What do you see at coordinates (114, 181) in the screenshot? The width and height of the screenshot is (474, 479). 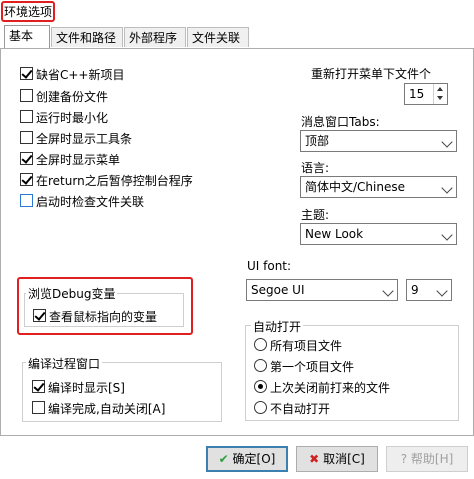 I see `checkbox-pause-console-label: 在return之后暂停控制台程序` at bounding box center [114, 181].